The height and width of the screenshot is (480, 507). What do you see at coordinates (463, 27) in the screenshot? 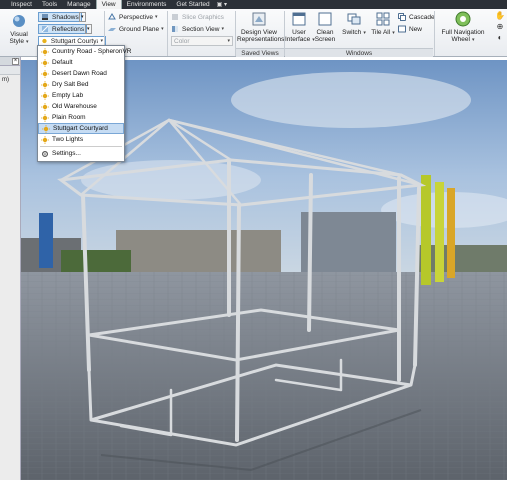
I see `full-navigation-wheel-button: Full Navigation Wheel ▾` at bounding box center [463, 27].